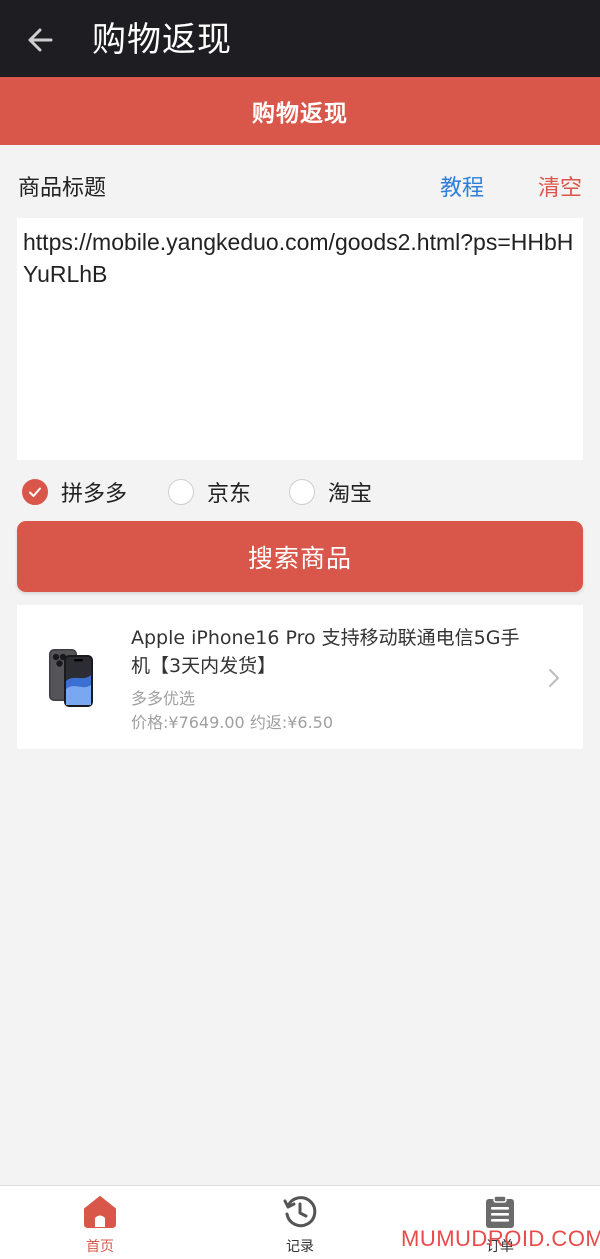 This screenshot has height=1259, width=600. I want to click on radio-label: 京东, so click(229, 494).